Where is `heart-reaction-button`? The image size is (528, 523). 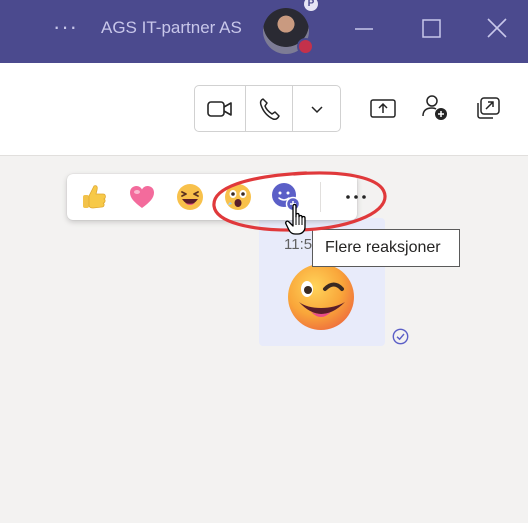
heart-reaction-button is located at coordinates (142, 197).